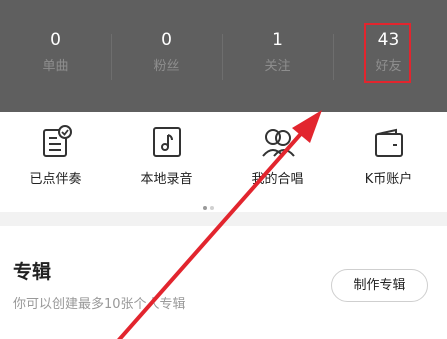 The width and height of the screenshot is (447, 339). What do you see at coordinates (57, 141) in the screenshot?
I see `song-list-icon` at bounding box center [57, 141].